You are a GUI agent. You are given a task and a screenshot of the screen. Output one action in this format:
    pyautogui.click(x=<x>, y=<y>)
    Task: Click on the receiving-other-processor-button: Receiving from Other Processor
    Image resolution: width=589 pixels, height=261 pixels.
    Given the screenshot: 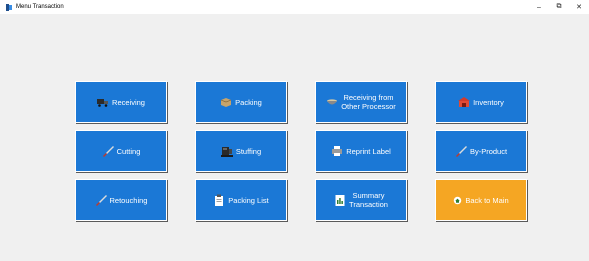 What is the action you would take?
    pyautogui.click(x=361, y=102)
    